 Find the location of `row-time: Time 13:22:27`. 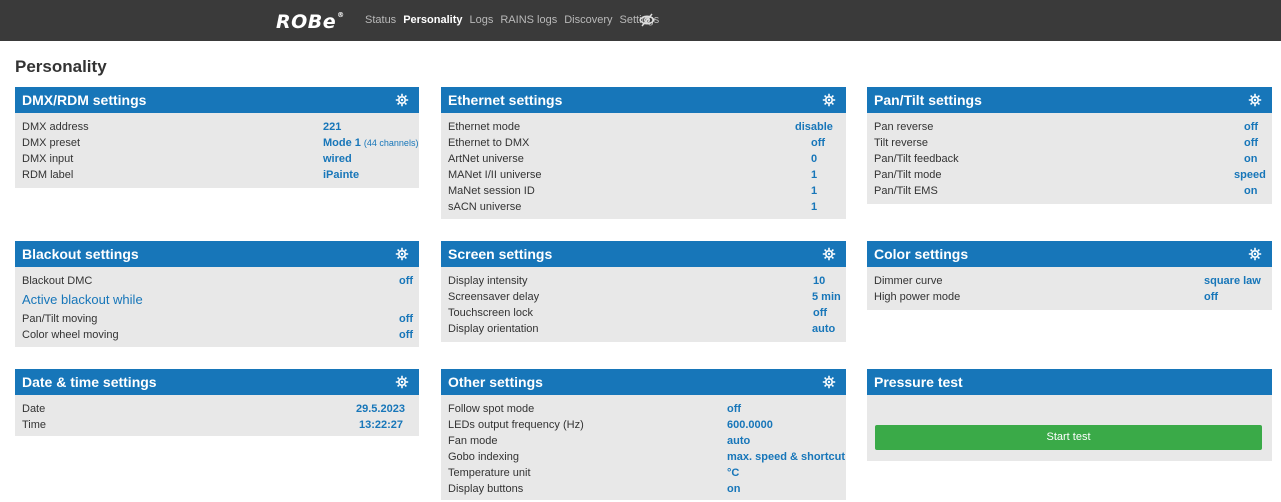

row-time: Time 13:22:27 is located at coordinates (217, 425).